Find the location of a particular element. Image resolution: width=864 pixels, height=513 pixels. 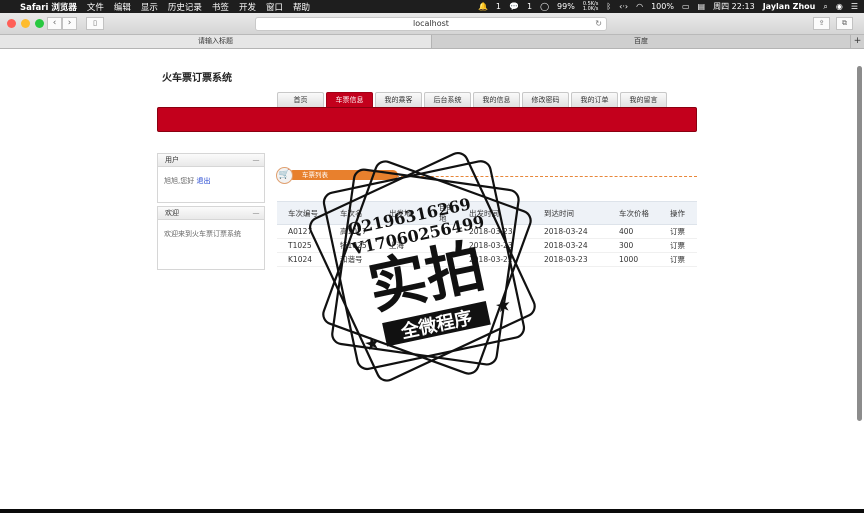

welcome-text: 欢迎来到火车票订票系统 is located at coordinates (202, 234).